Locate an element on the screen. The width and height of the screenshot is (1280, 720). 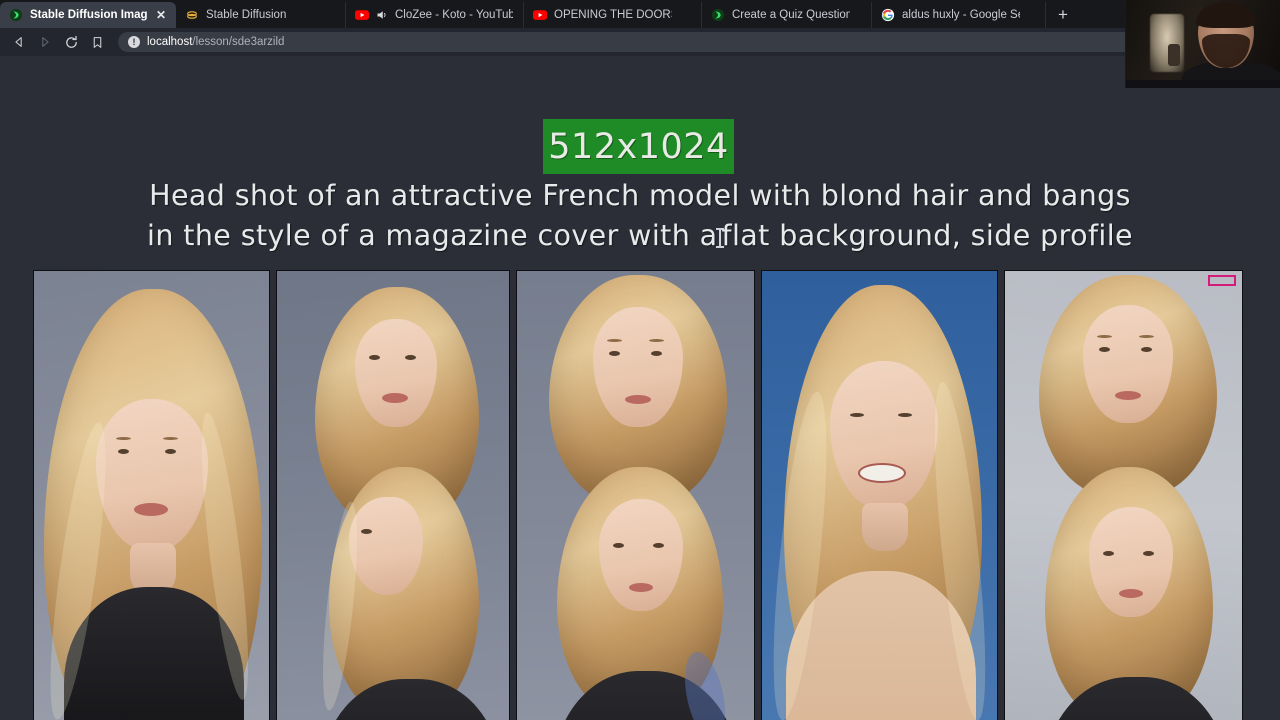
tab-title: OPENING THE DOORS OF CREAT is located at coordinates (613, 15).